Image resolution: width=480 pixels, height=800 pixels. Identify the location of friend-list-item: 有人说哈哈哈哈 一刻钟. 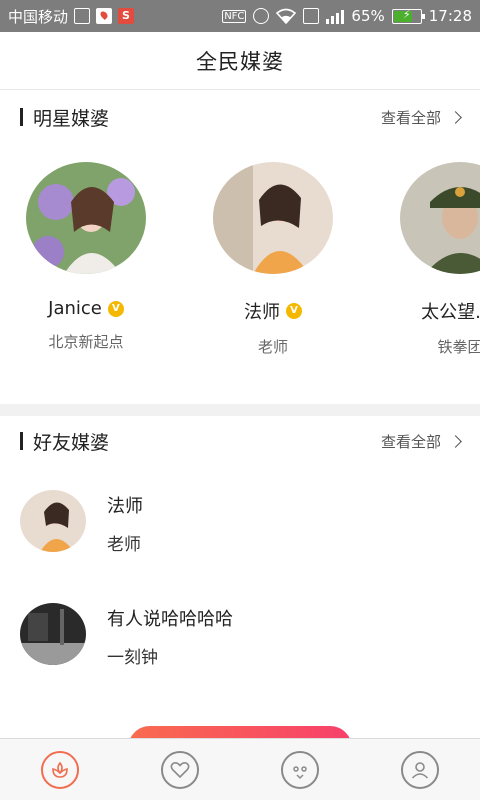
(240, 653).